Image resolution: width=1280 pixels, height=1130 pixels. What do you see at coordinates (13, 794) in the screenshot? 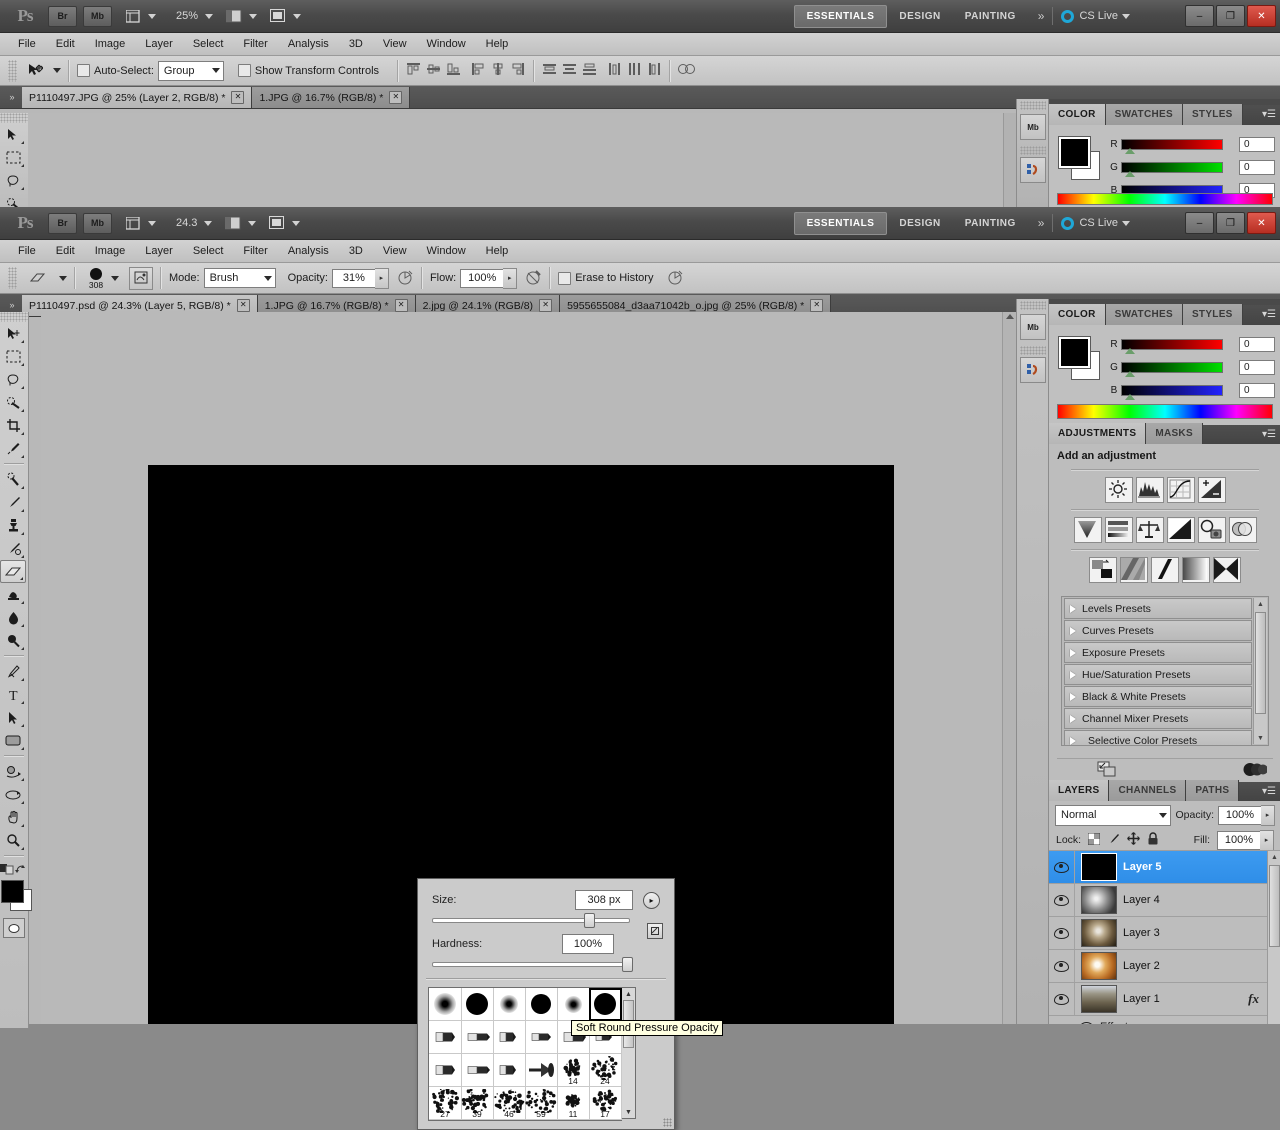
I see `tool-3d-orbit` at bounding box center [13, 794].